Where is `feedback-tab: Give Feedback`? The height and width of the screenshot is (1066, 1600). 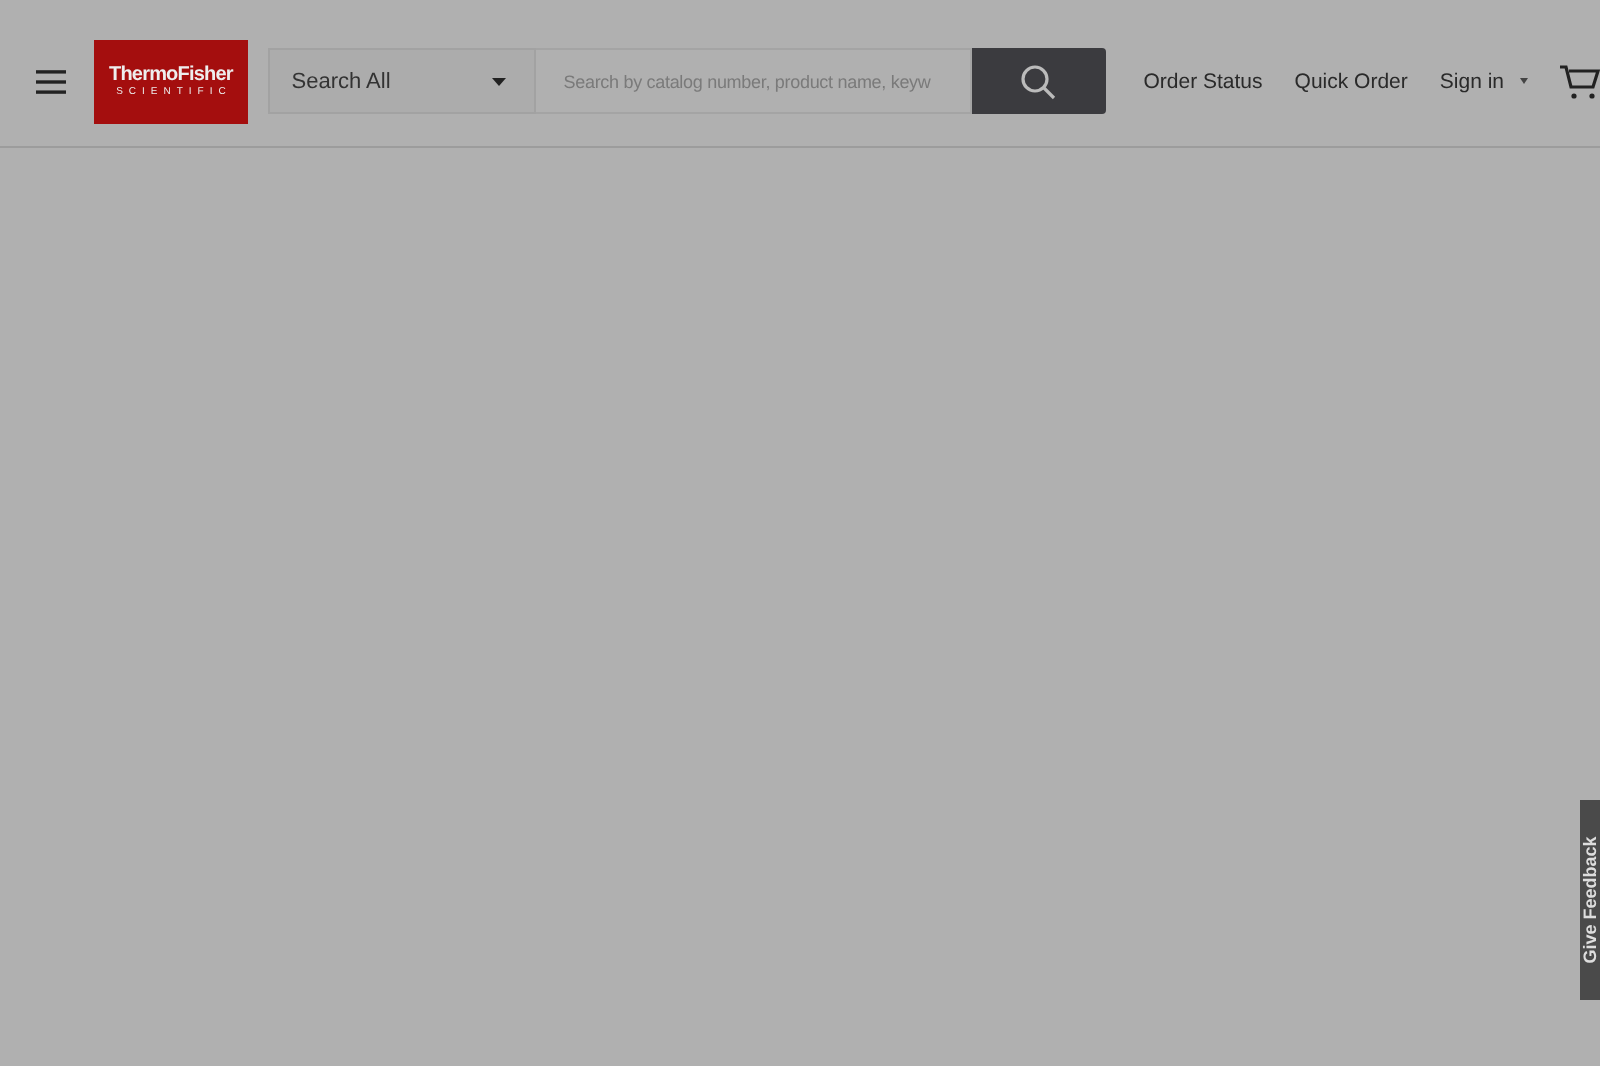 feedback-tab: Give Feedback is located at coordinates (1590, 900).